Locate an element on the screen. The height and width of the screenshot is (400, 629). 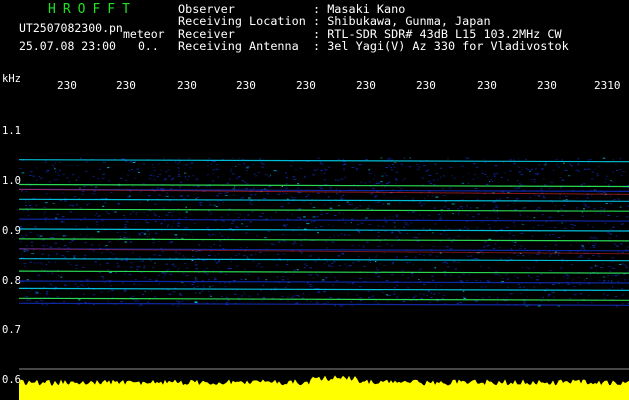
y-axis-unit: kHz is located at coordinates (11, 79).